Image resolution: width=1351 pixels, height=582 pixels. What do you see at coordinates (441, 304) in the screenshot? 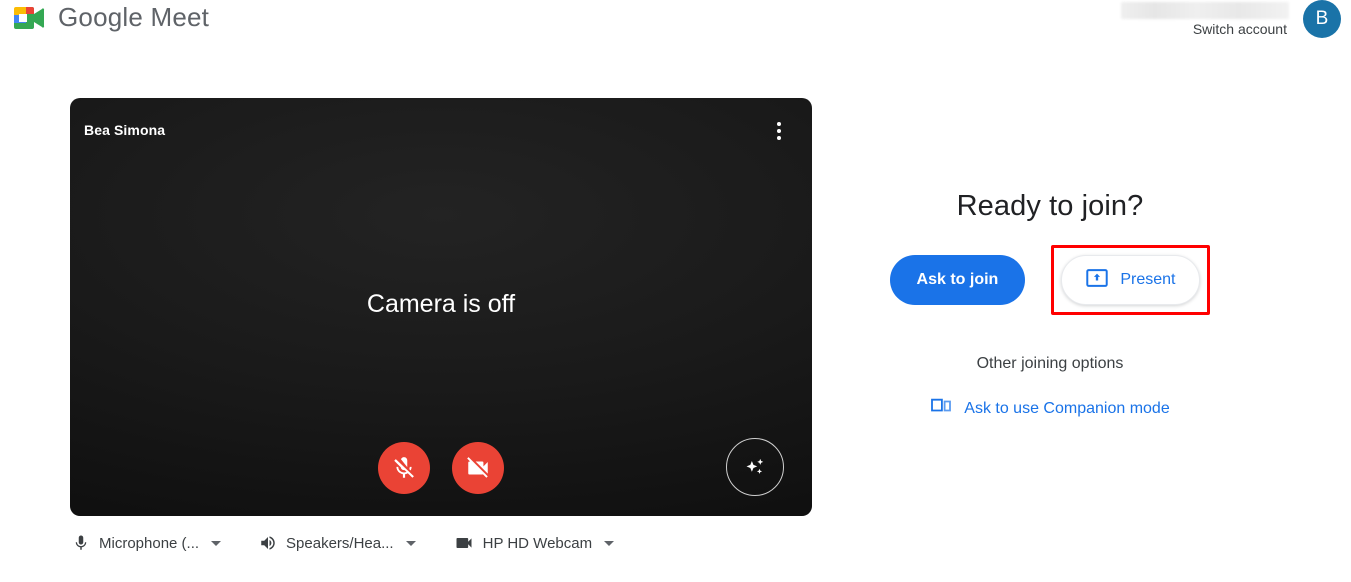
I see `camera-status-text: Camera is off` at bounding box center [441, 304].